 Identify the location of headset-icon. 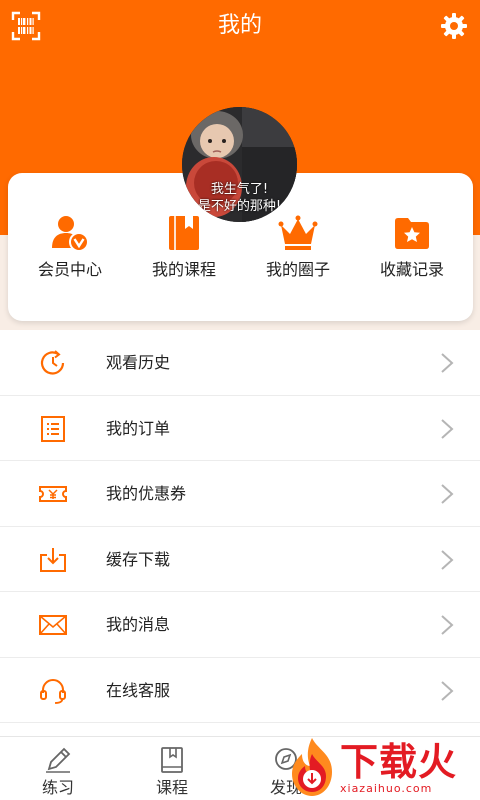
(53, 691).